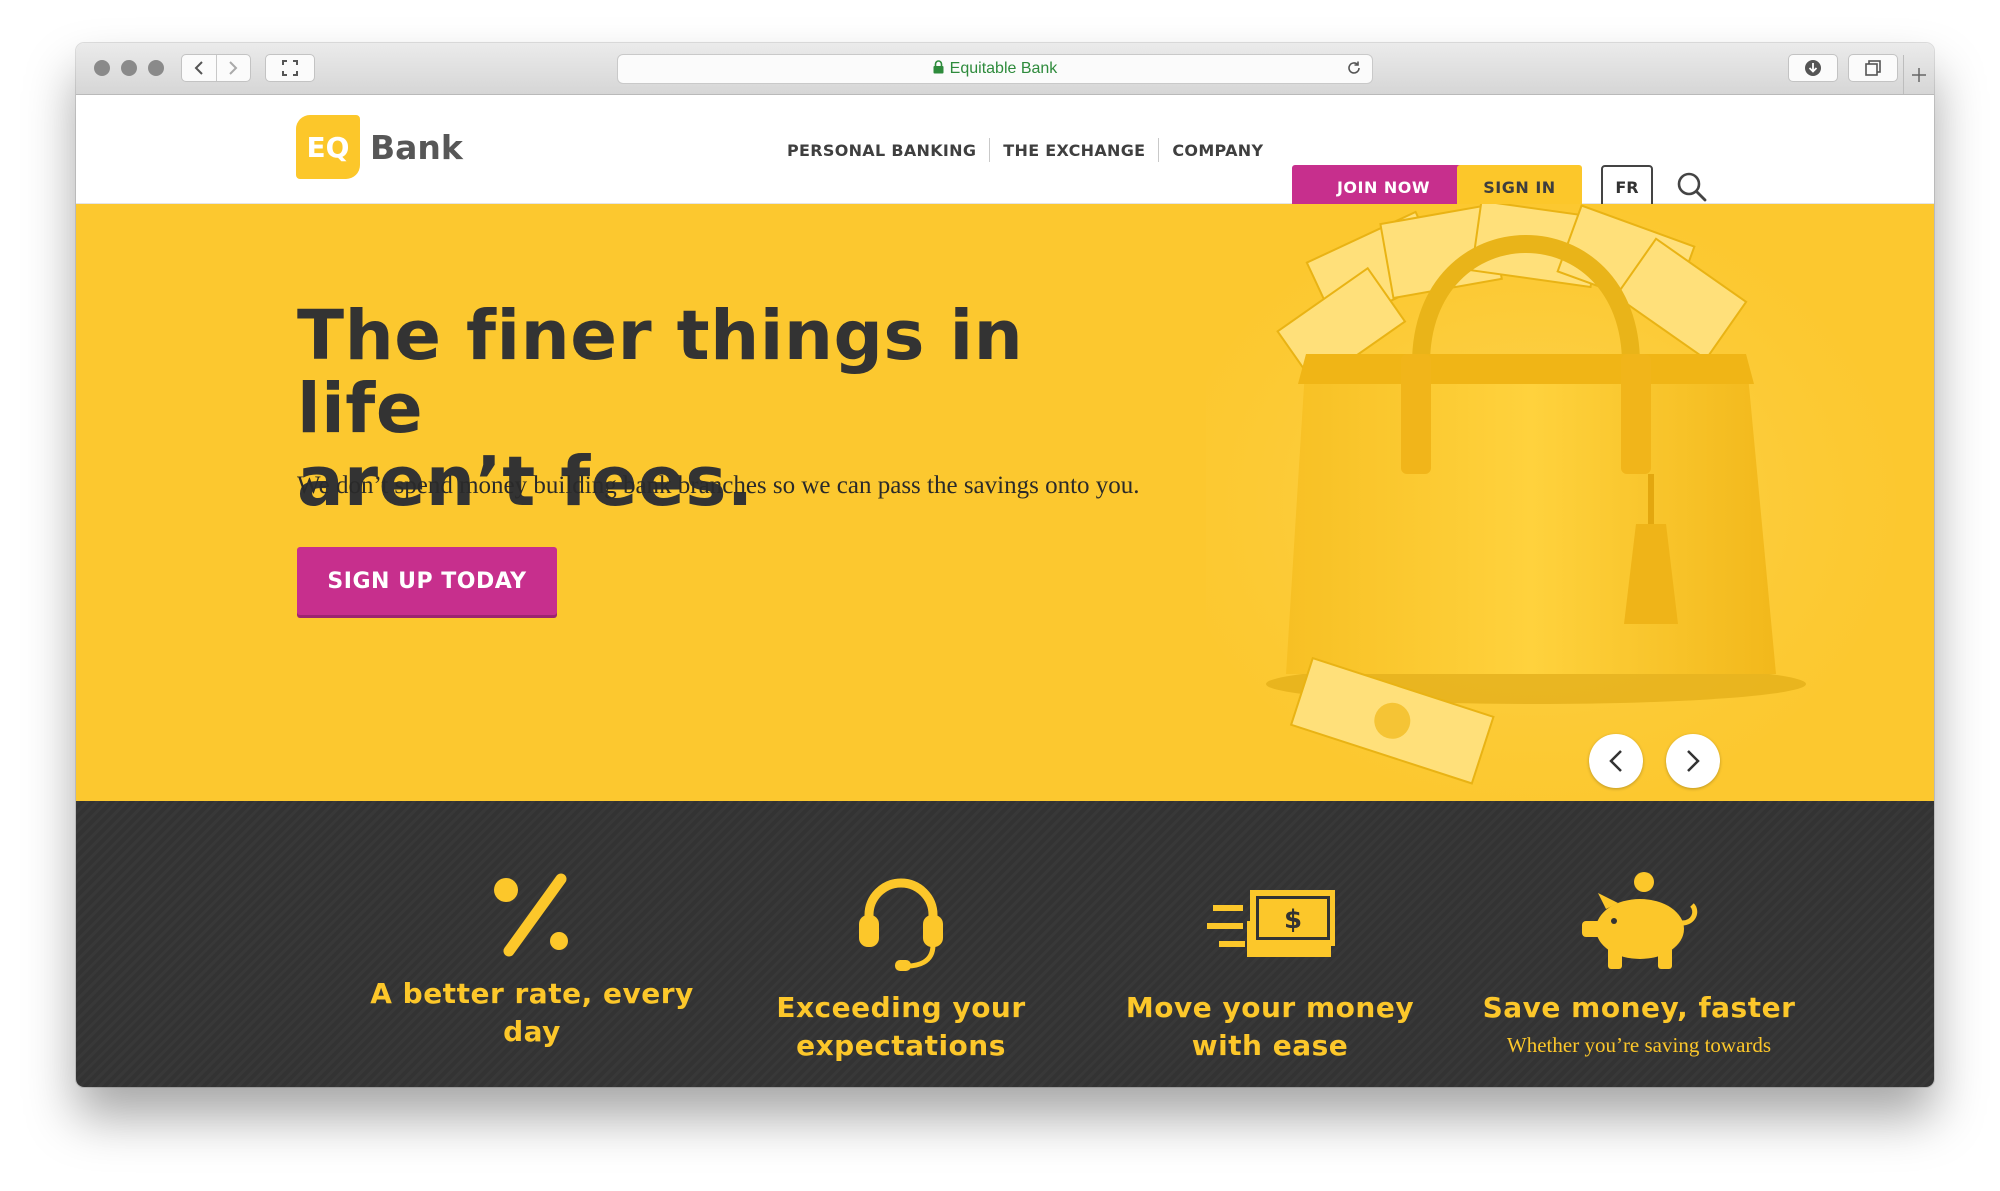  I want to click on reload-icon, so click(1354, 70).